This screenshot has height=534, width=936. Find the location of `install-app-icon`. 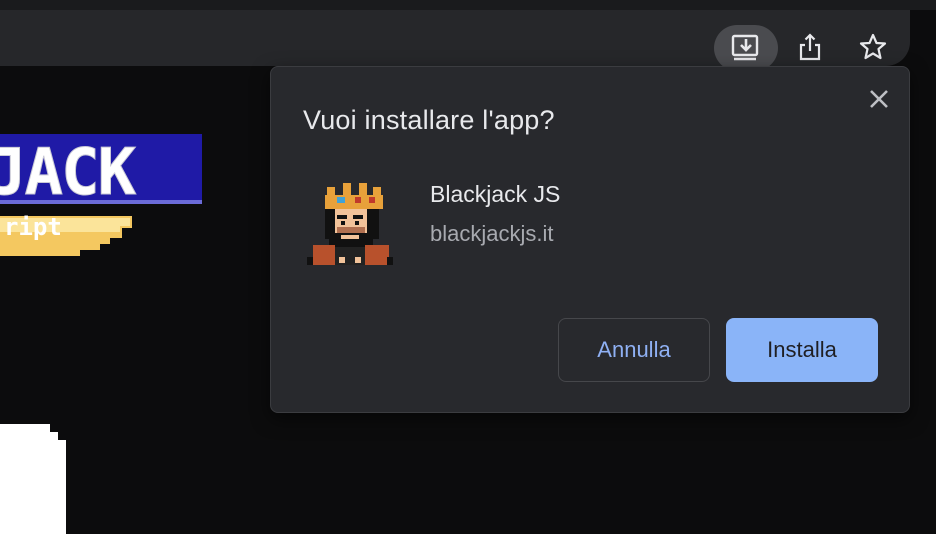

install-app-icon is located at coordinates (745, 47).